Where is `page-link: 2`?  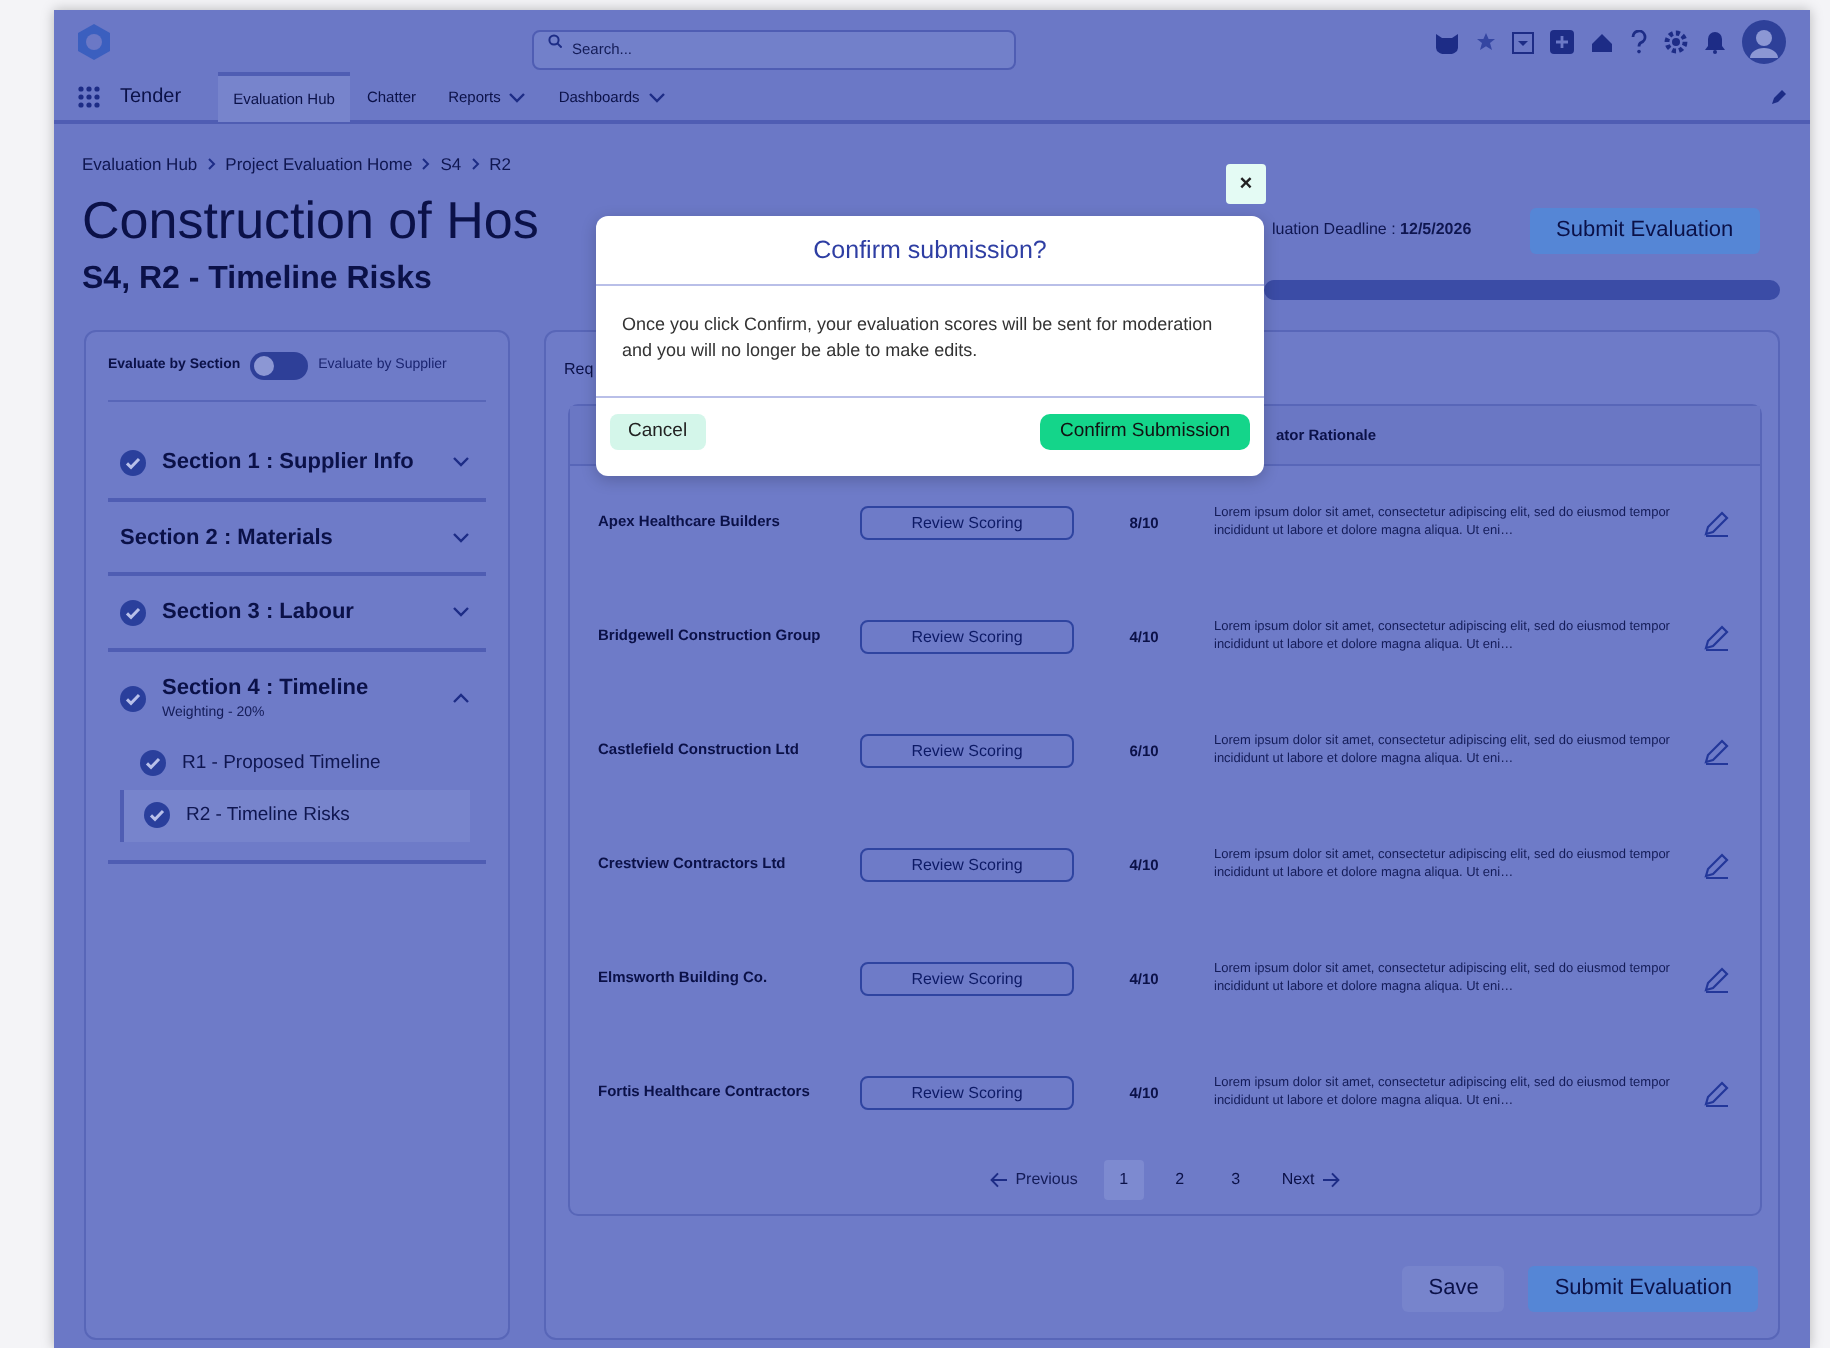 page-link: 2 is located at coordinates (1179, 1180).